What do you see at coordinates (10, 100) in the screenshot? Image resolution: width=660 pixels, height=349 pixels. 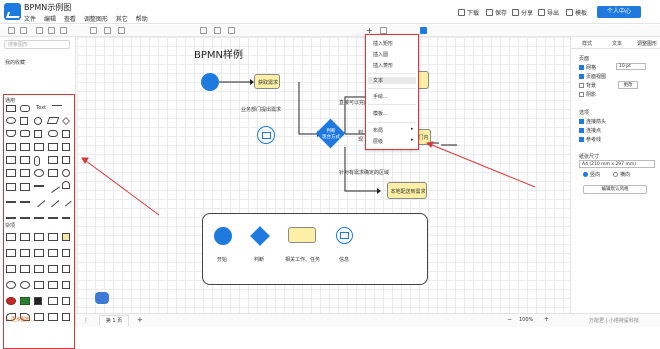 I see `general-section: 通用` at bounding box center [10, 100].